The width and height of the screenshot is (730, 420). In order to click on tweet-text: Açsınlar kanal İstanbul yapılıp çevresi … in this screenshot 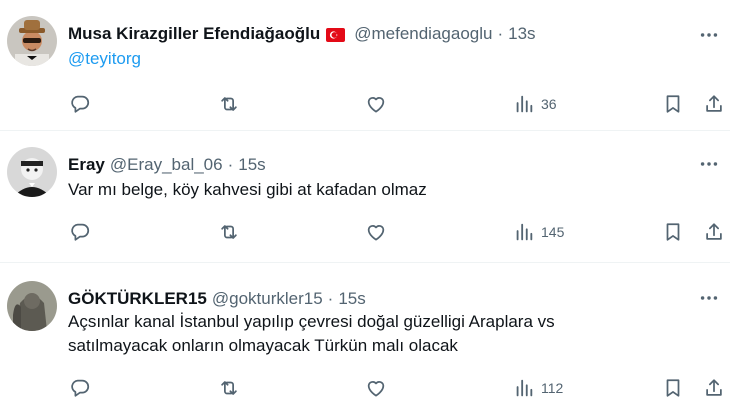, I will do `click(311, 334)`.